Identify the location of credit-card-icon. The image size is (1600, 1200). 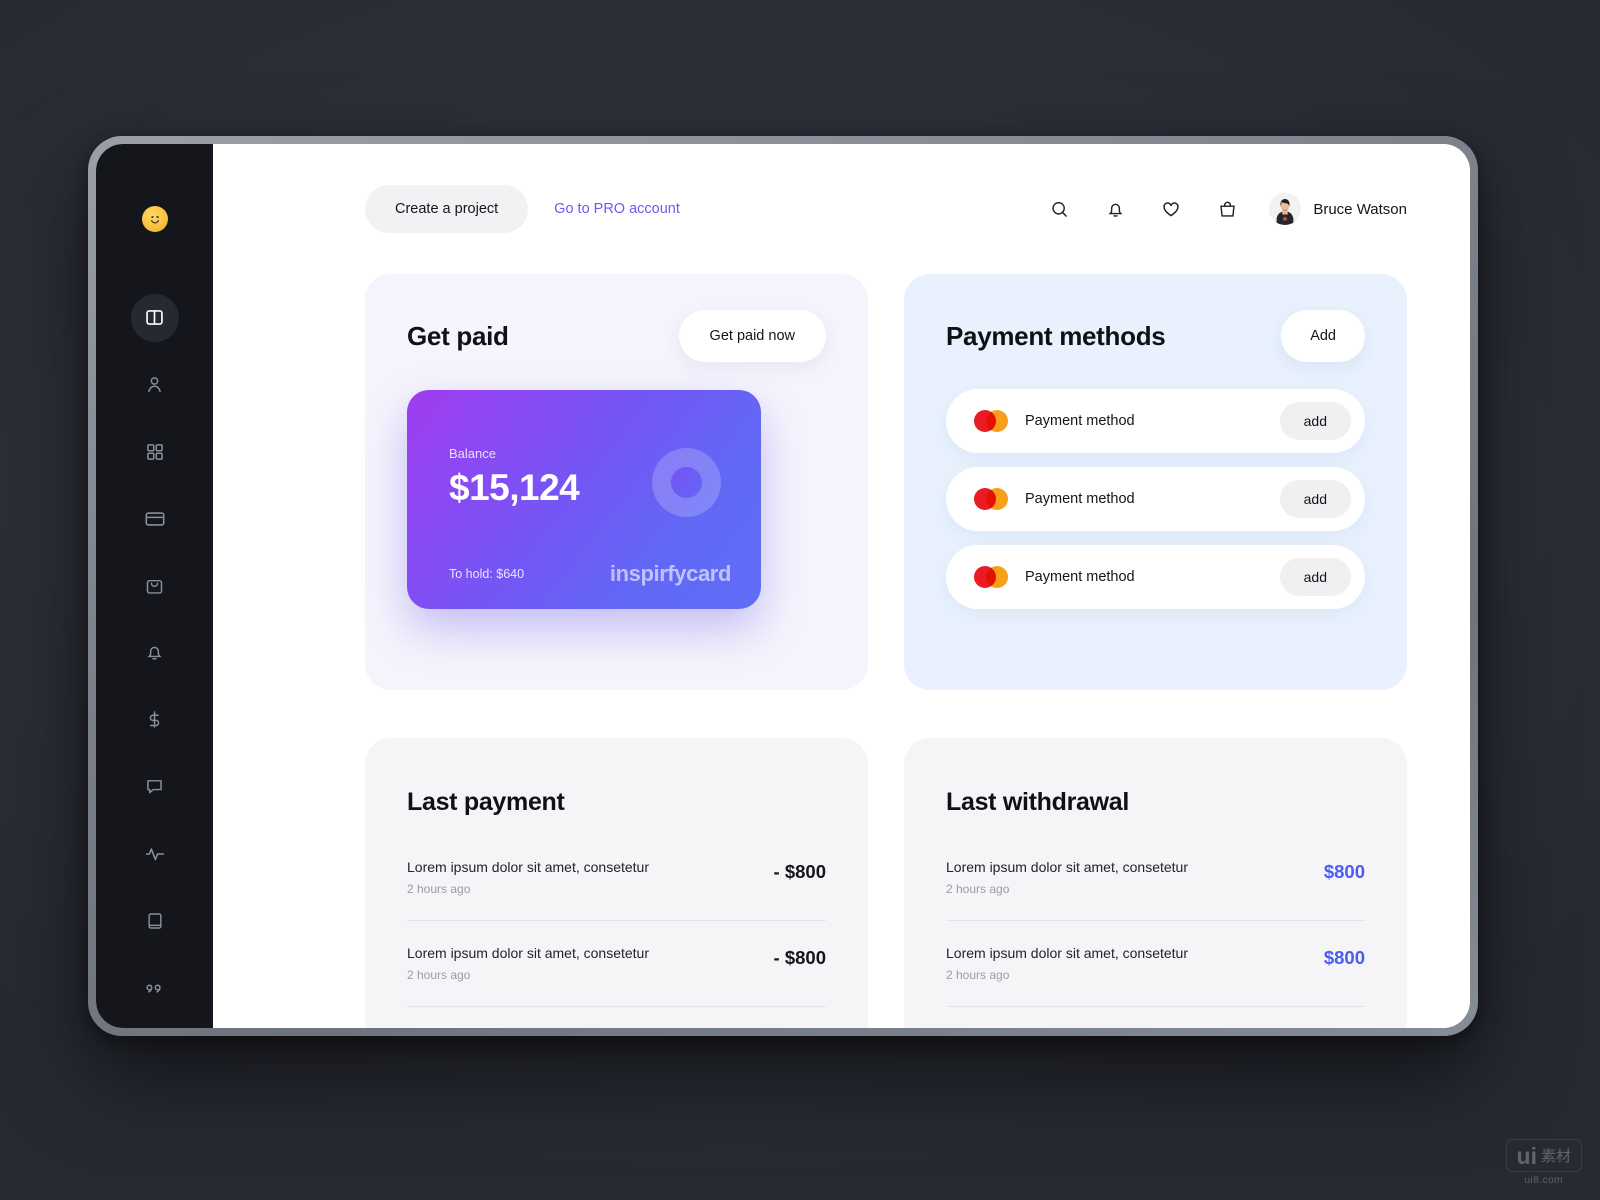
(155, 519).